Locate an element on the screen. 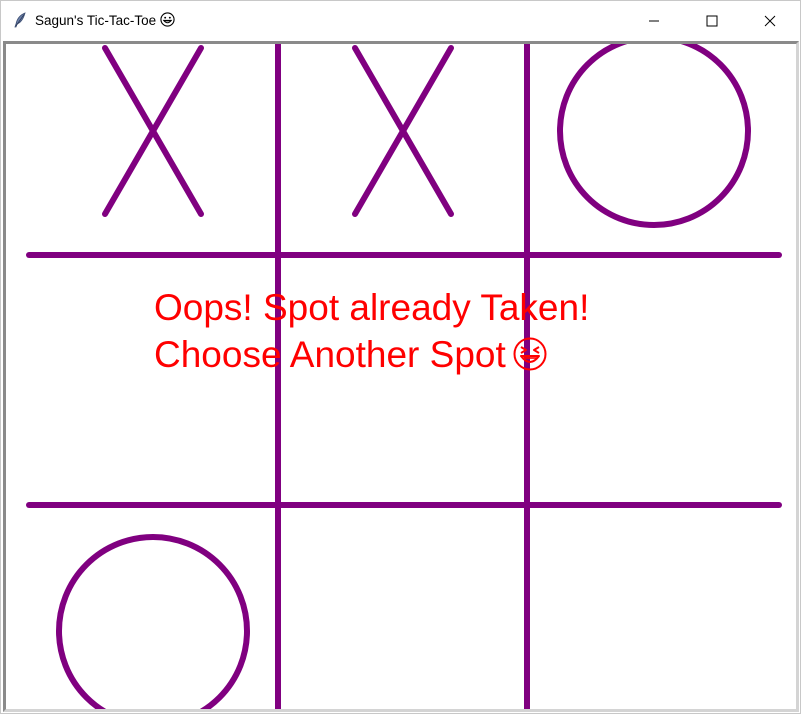 Image resolution: width=801 pixels, height=714 pixels. o-mark-r1c3 is located at coordinates (654, 136).